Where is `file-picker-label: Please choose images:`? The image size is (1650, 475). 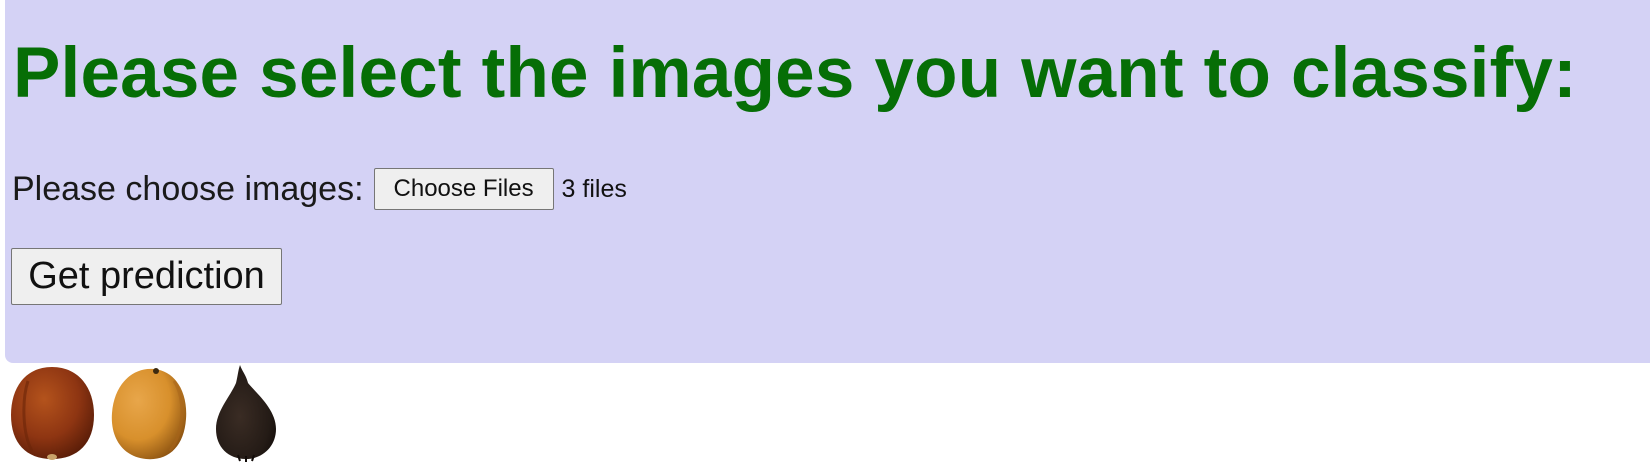 file-picker-label: Please choose images: is located at coordinates (188, 188).